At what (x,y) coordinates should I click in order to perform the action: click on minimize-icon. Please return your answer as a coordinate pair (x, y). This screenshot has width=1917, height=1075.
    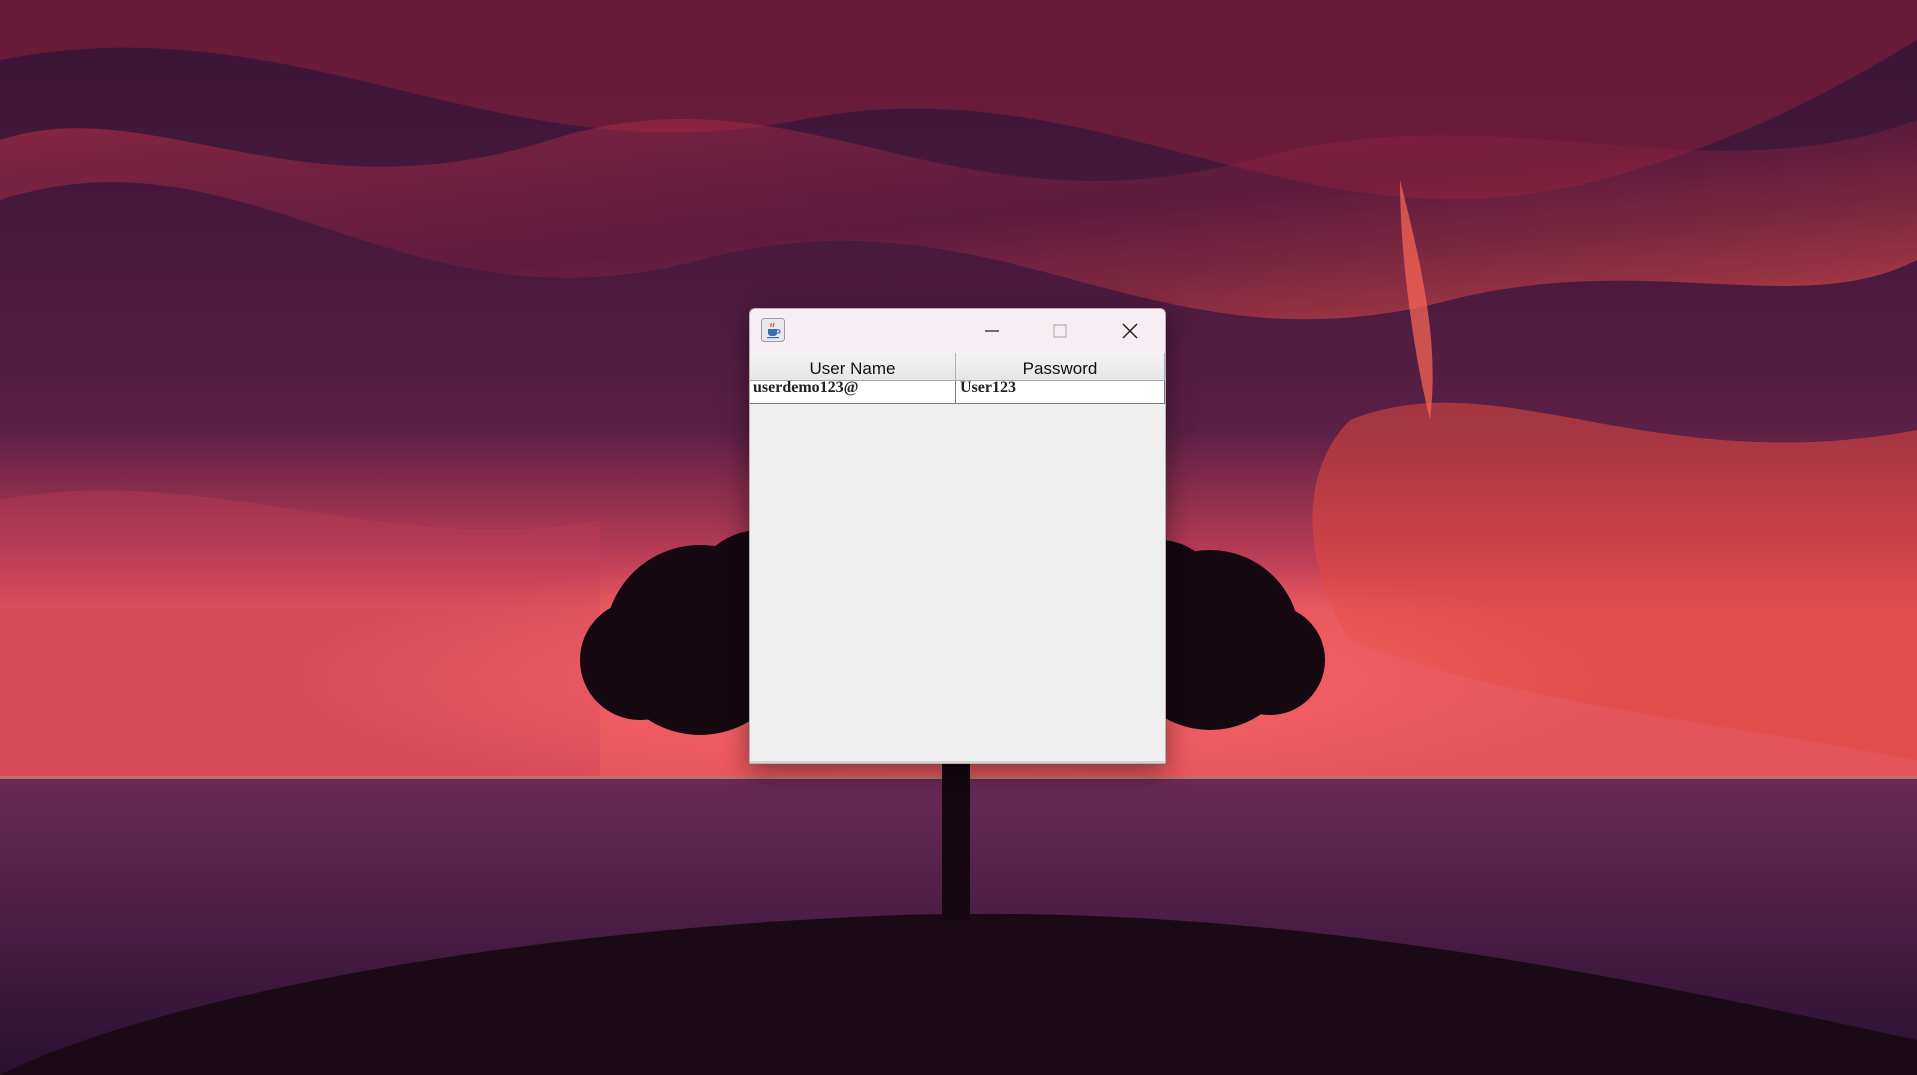
    Looking at the image, I should click on (992, 331).